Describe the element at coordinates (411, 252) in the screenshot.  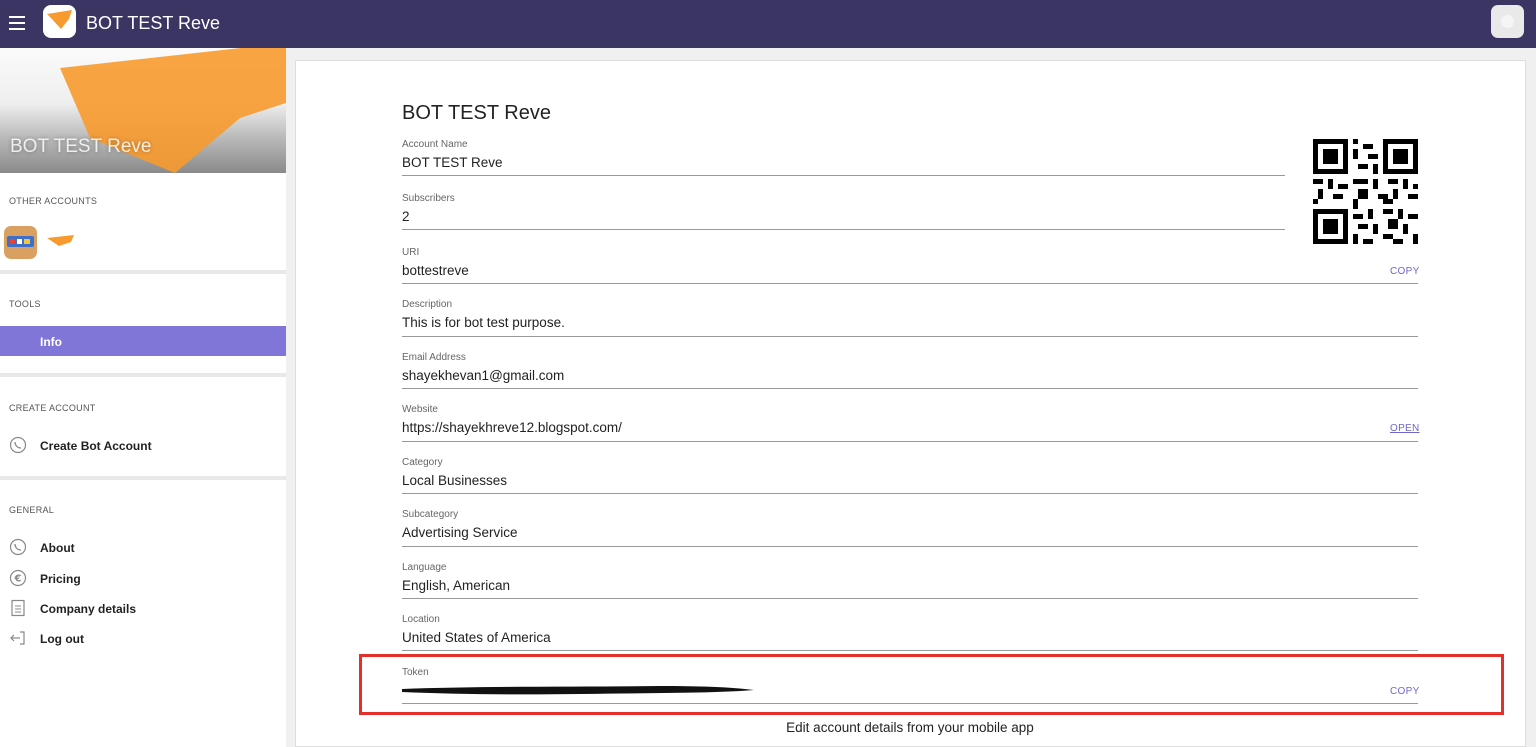
I see `field-label: URI` at that location.